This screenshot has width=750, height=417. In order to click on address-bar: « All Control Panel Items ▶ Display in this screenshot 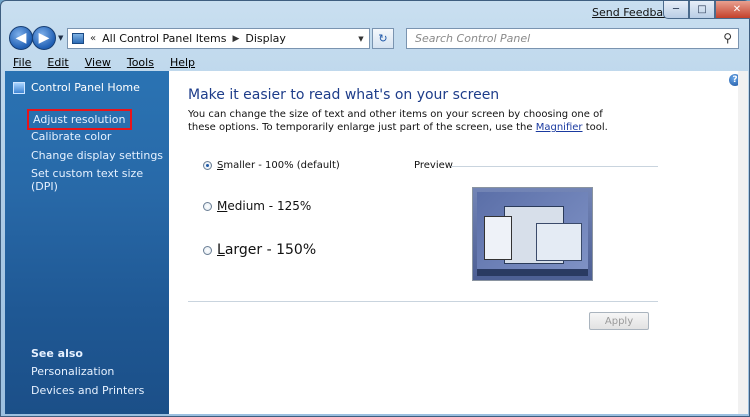, I will do `click(218, 38)`.